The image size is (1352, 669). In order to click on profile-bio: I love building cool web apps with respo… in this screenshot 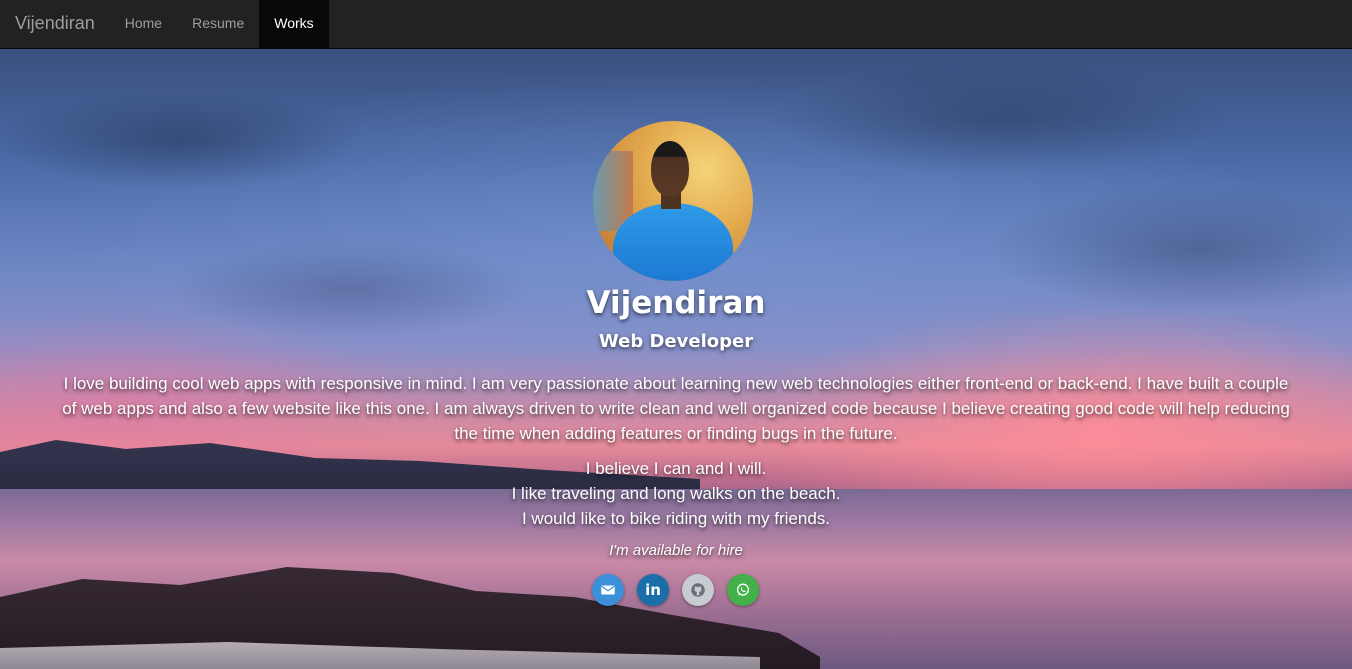, I will do `click(676, 408)`.